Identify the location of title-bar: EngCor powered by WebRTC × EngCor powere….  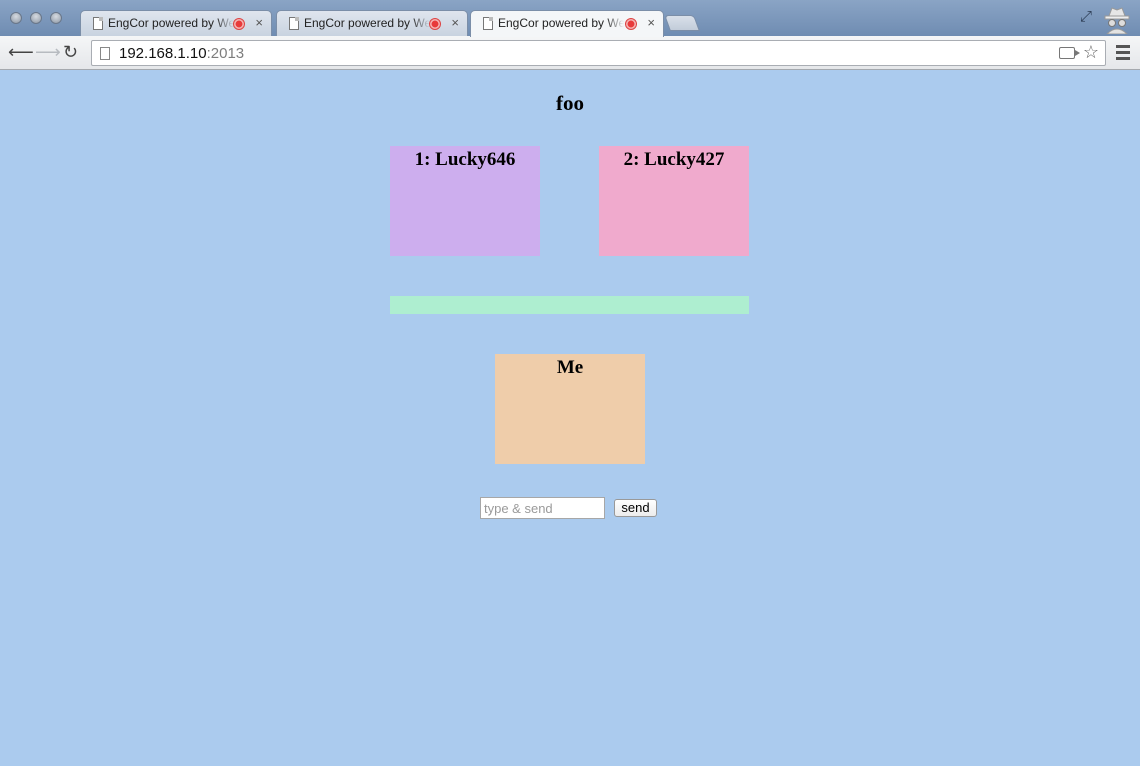
(570, 18).